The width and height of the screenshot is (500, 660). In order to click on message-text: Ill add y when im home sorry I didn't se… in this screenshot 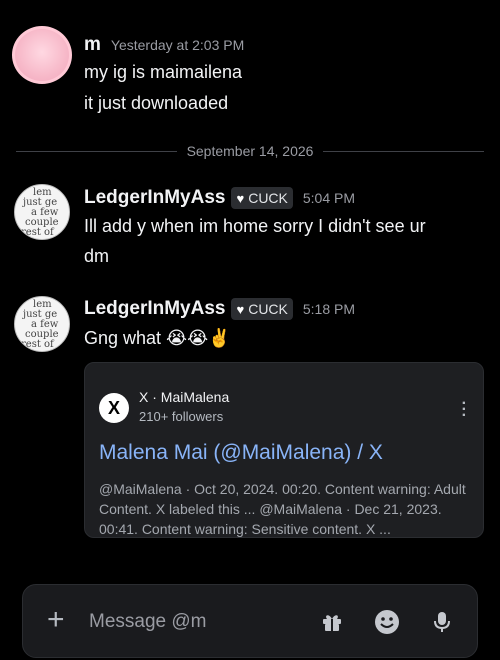, I will do `click(255, 226)`.